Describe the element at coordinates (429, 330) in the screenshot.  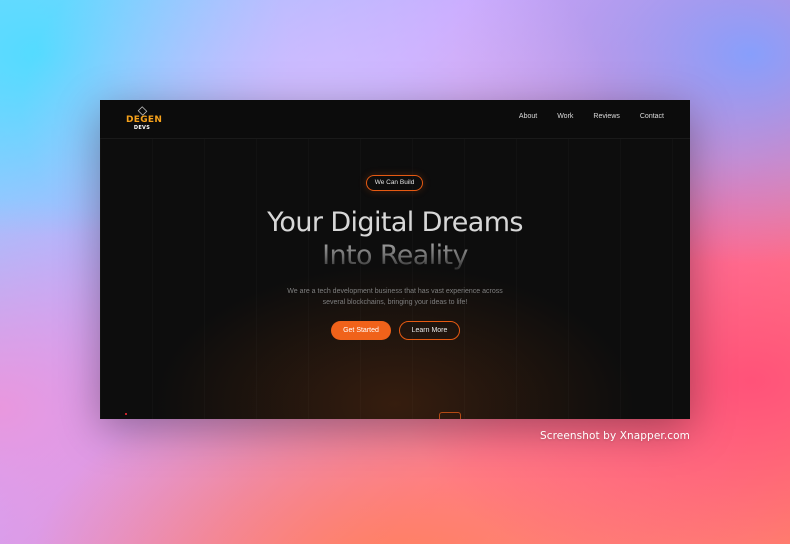
I see `learn-more-button: Learn More` at that location.